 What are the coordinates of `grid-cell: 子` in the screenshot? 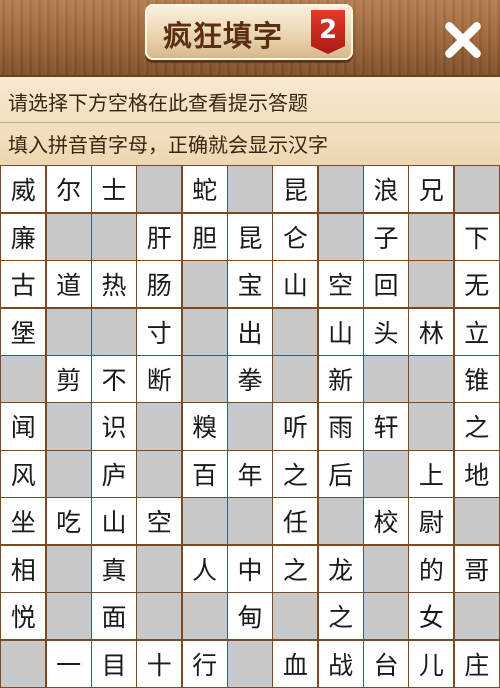 It's located at (386, 236).